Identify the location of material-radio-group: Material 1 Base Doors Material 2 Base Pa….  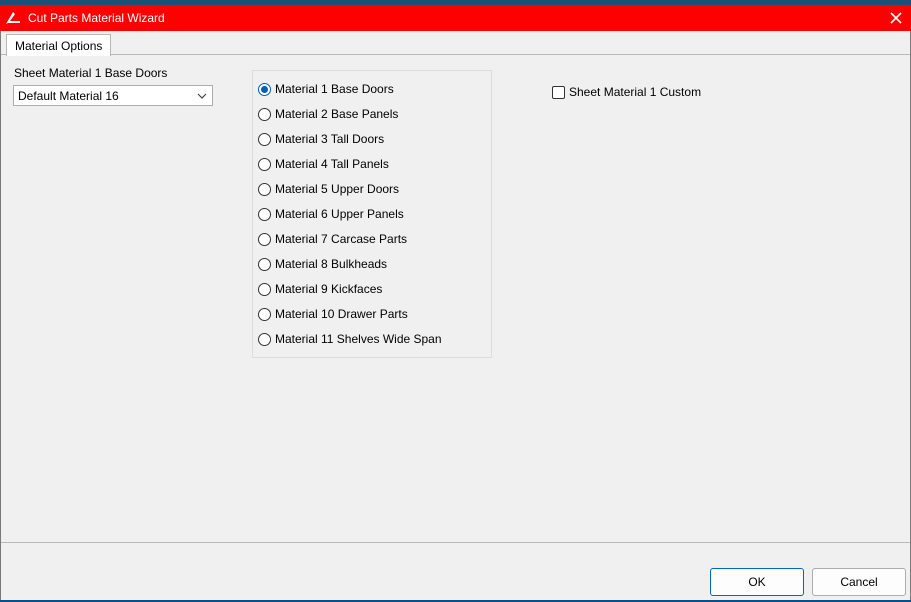
(372, 214).